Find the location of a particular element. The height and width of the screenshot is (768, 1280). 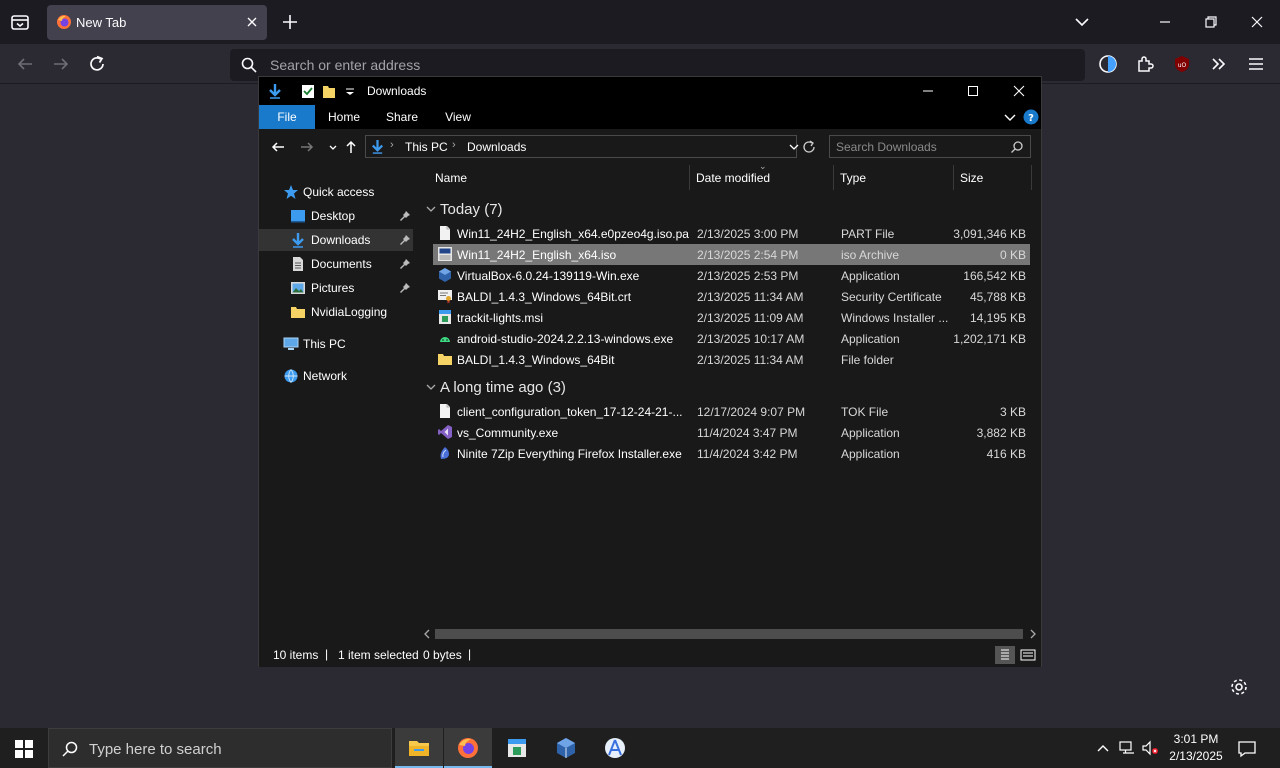

refresh-icon is located at coordinates (809, 147).